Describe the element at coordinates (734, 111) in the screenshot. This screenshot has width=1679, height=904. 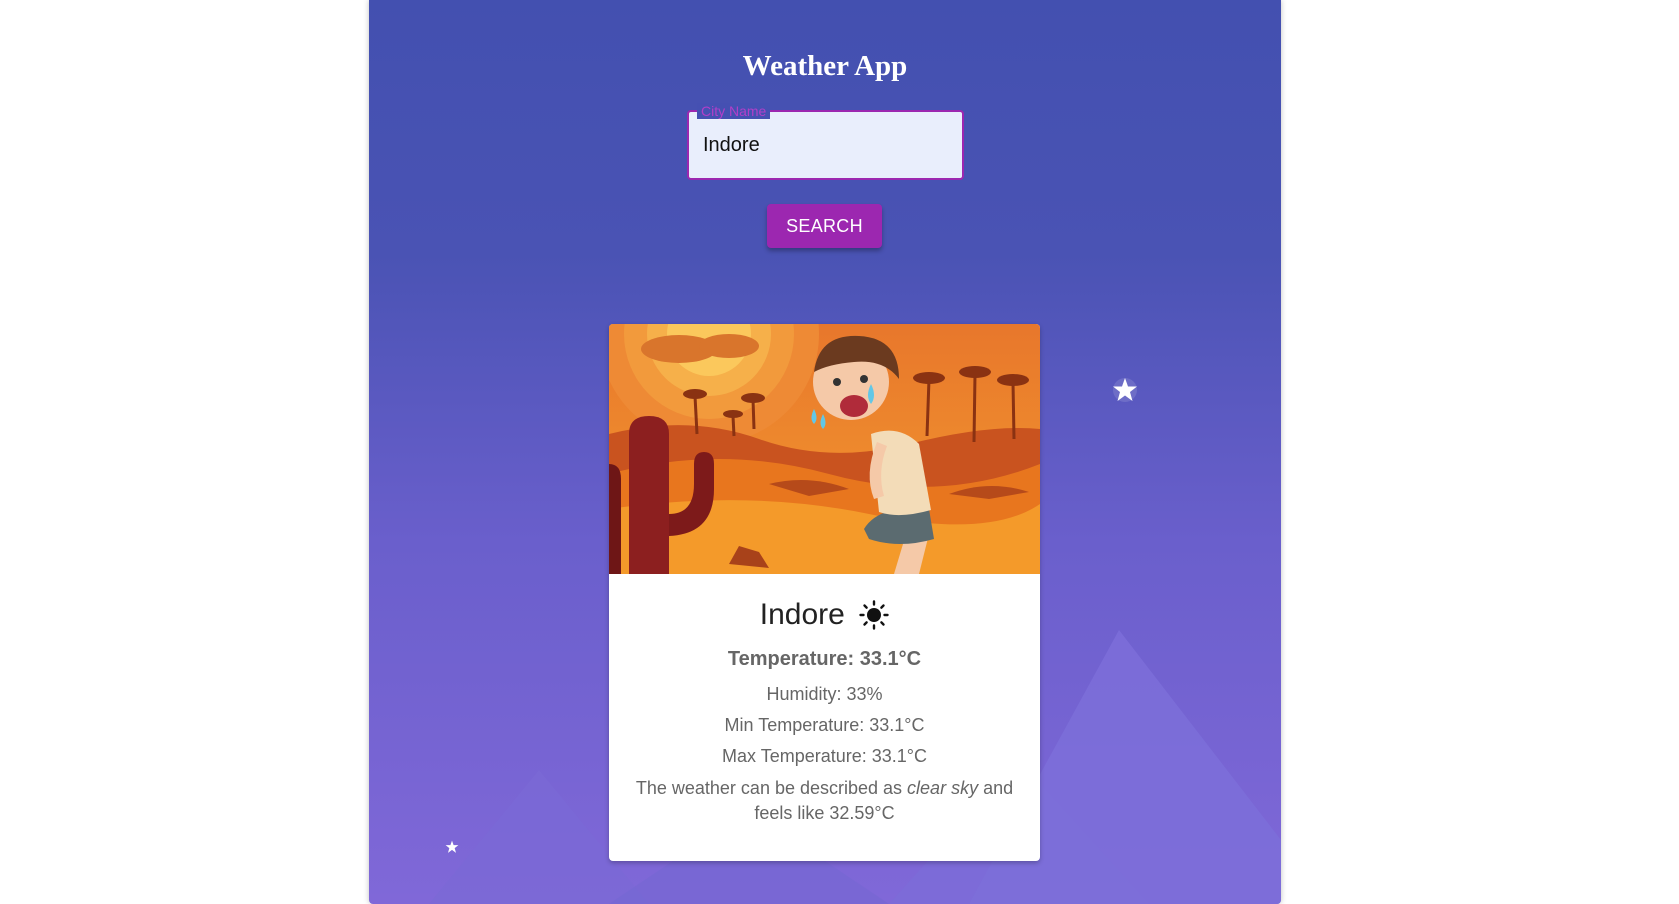
I see `city-name-label: City Name` at that location.